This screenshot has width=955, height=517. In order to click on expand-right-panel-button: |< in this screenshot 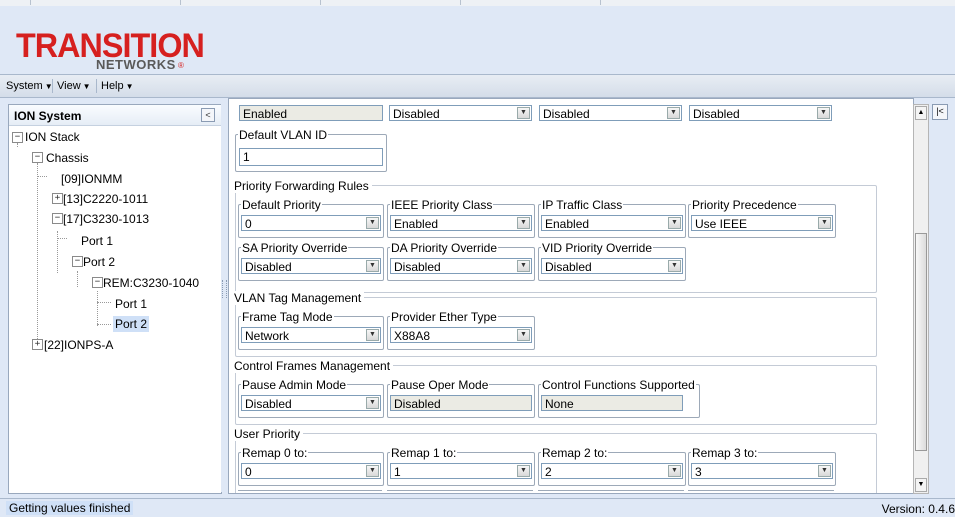, I will do `click(940, 112)`.